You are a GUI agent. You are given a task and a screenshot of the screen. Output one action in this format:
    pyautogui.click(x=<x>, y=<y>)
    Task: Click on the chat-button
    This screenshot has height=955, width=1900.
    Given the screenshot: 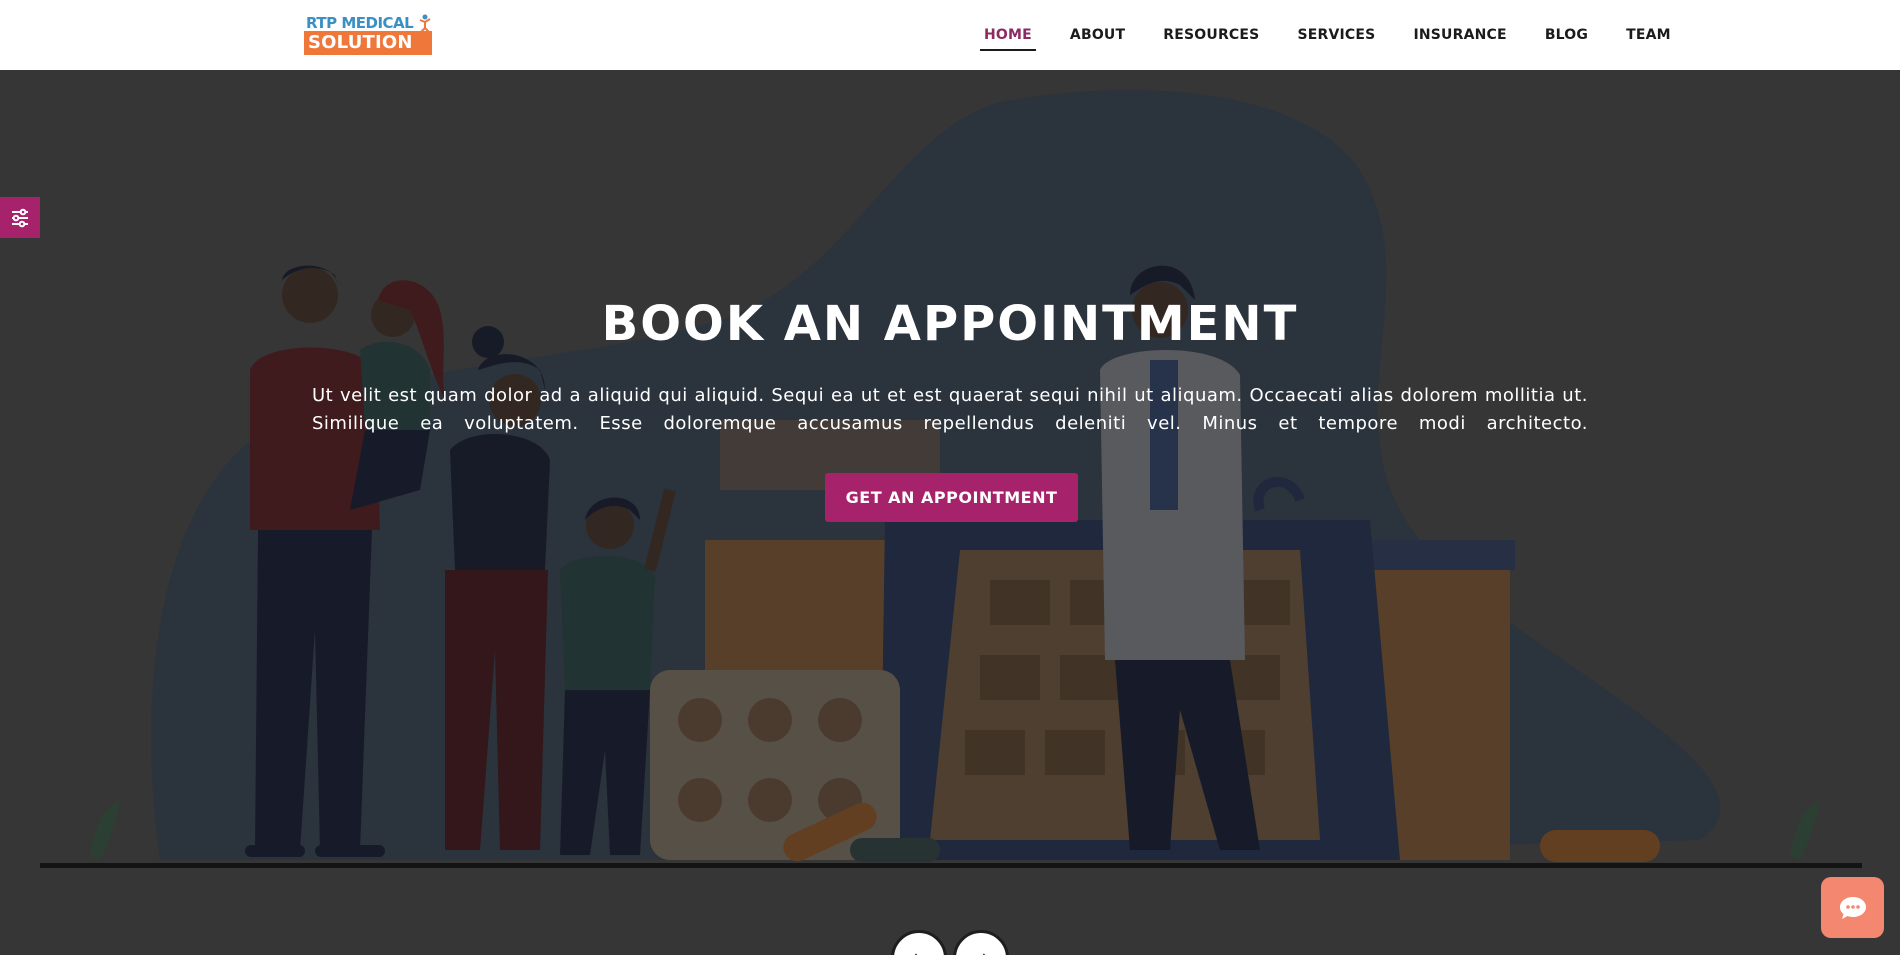 What is the action you would take?
    pyautogui.click(x=1852, y=907)
    